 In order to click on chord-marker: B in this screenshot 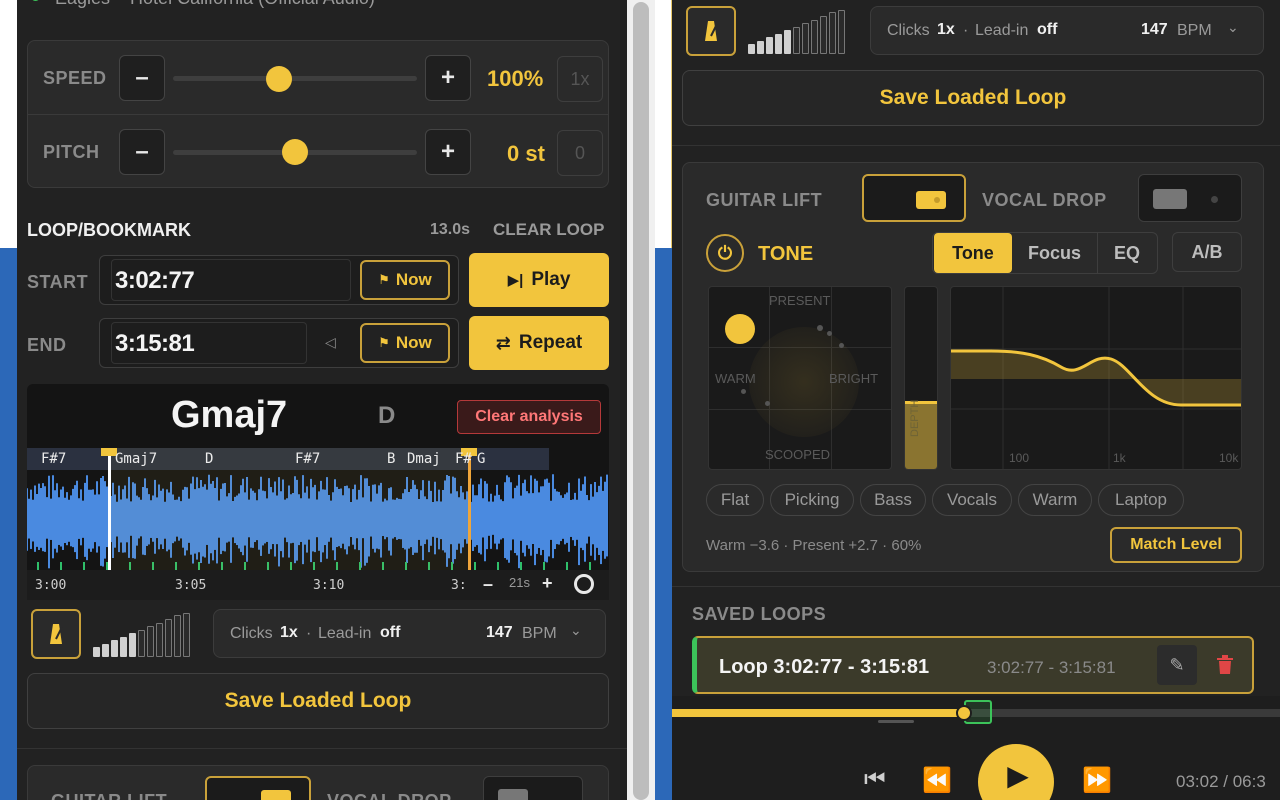, I will do `click(391, 459)`.